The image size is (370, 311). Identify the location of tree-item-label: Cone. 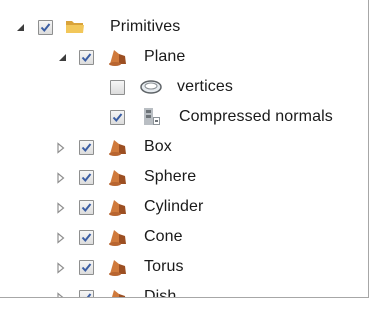
(163, 236).